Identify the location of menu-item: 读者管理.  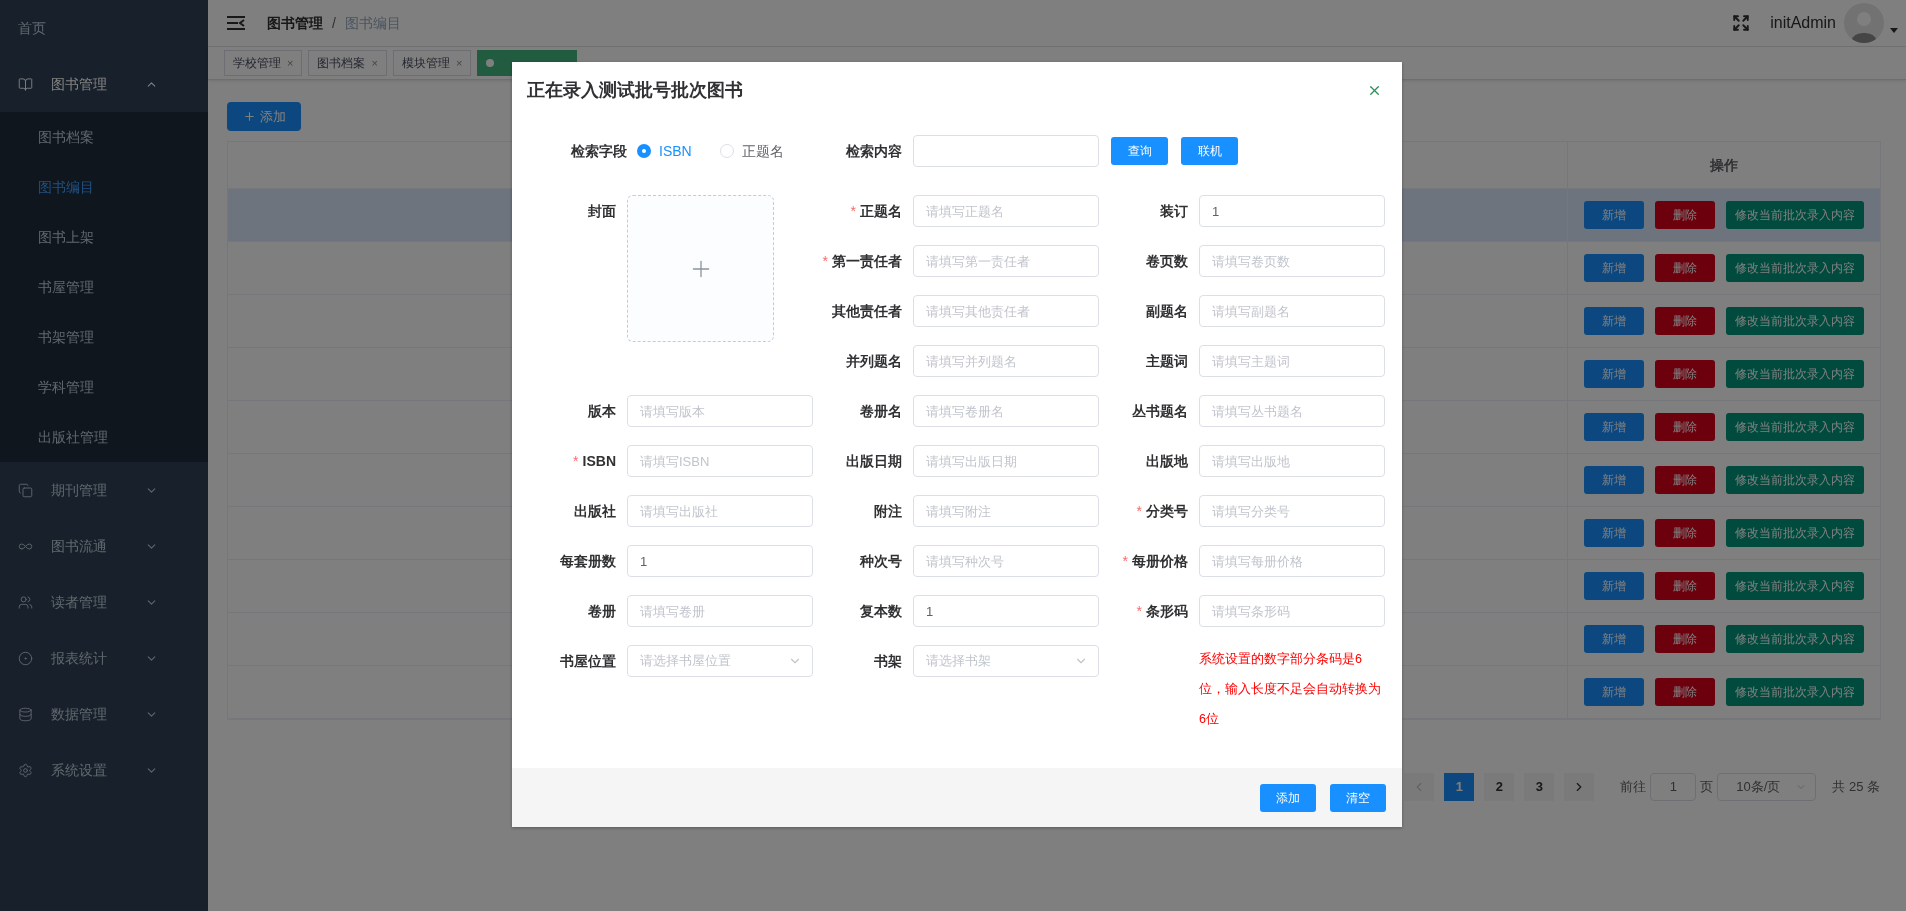
(104, 602).